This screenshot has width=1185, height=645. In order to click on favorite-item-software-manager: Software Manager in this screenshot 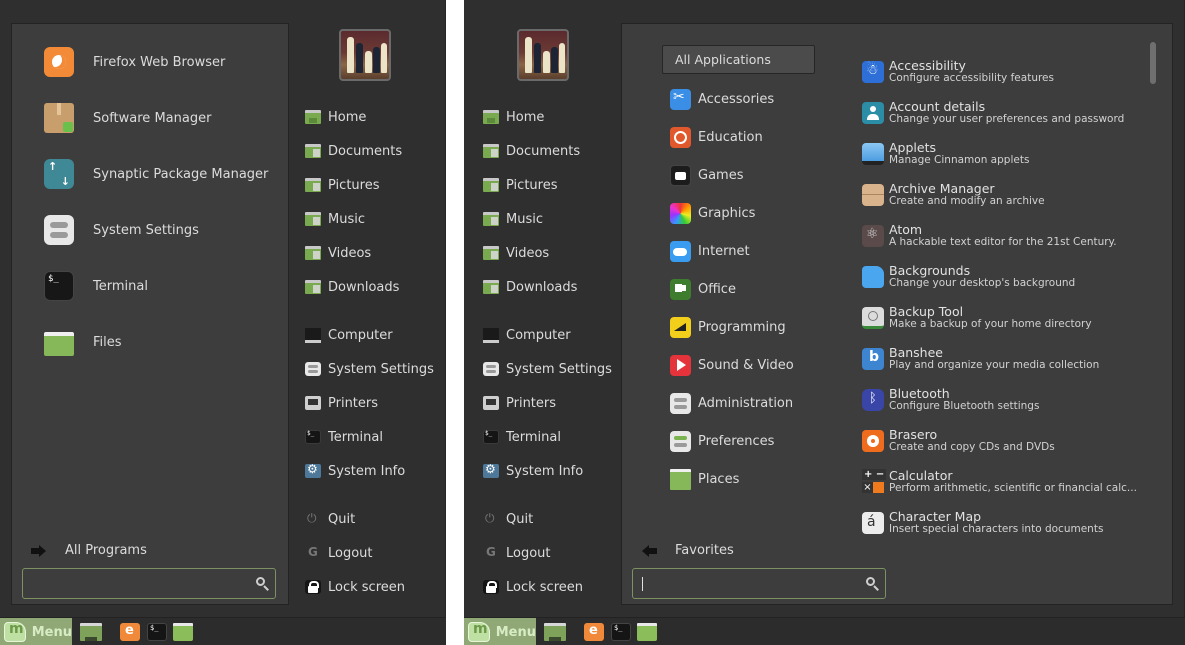, I will do `click(156, 118)`.